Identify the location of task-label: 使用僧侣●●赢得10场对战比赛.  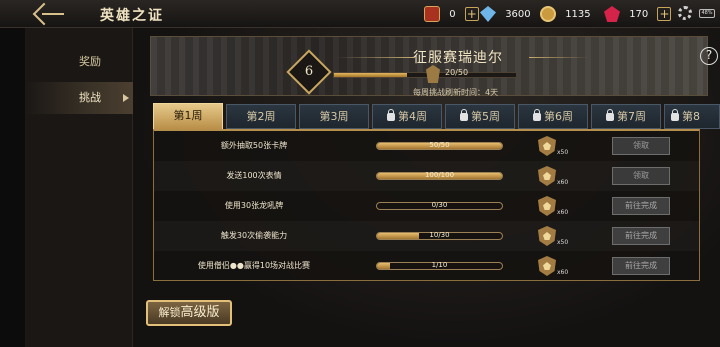
(254, 265).